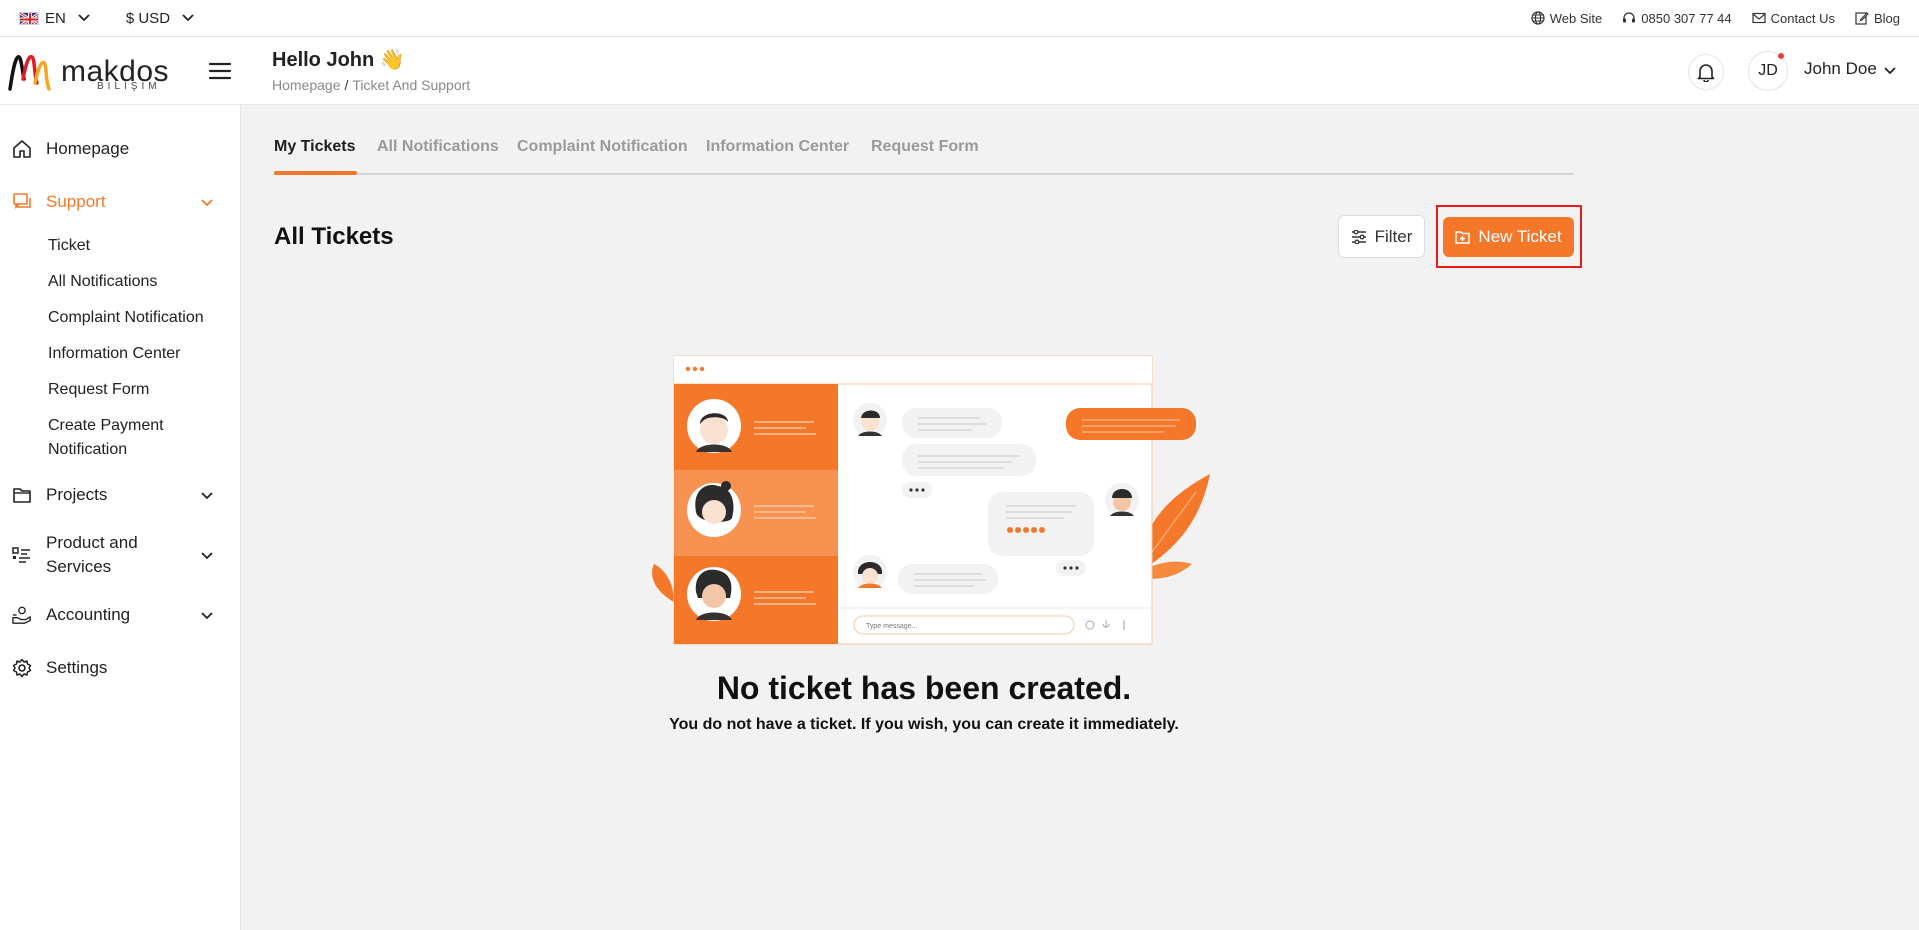 The height and width of the screenshot is (930, 1919). I want to click on tab-information-center: Information Center, so click(777, 147).